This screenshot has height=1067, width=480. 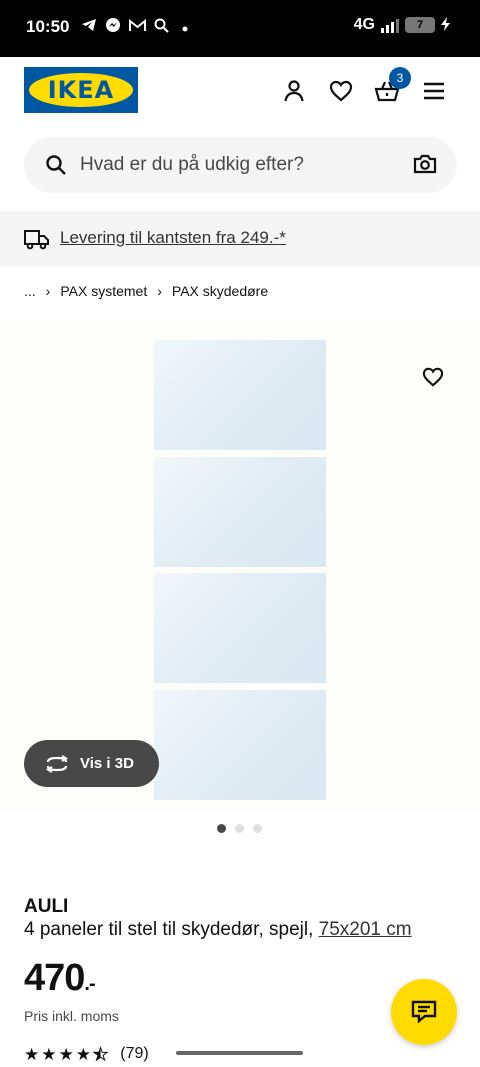 What do you see at coordinates (185, 27) in the screenshot?
I see `dot-icon` at bounding box center [185, 27].